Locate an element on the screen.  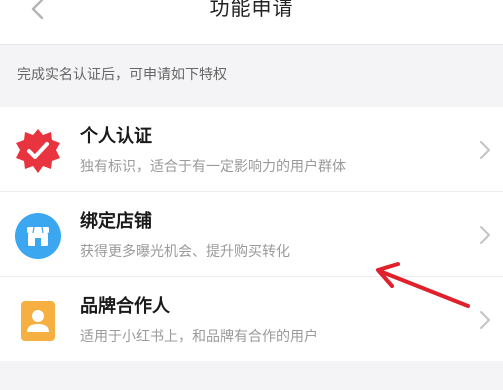
person-badge-icon is located at coordinates (38, 321).